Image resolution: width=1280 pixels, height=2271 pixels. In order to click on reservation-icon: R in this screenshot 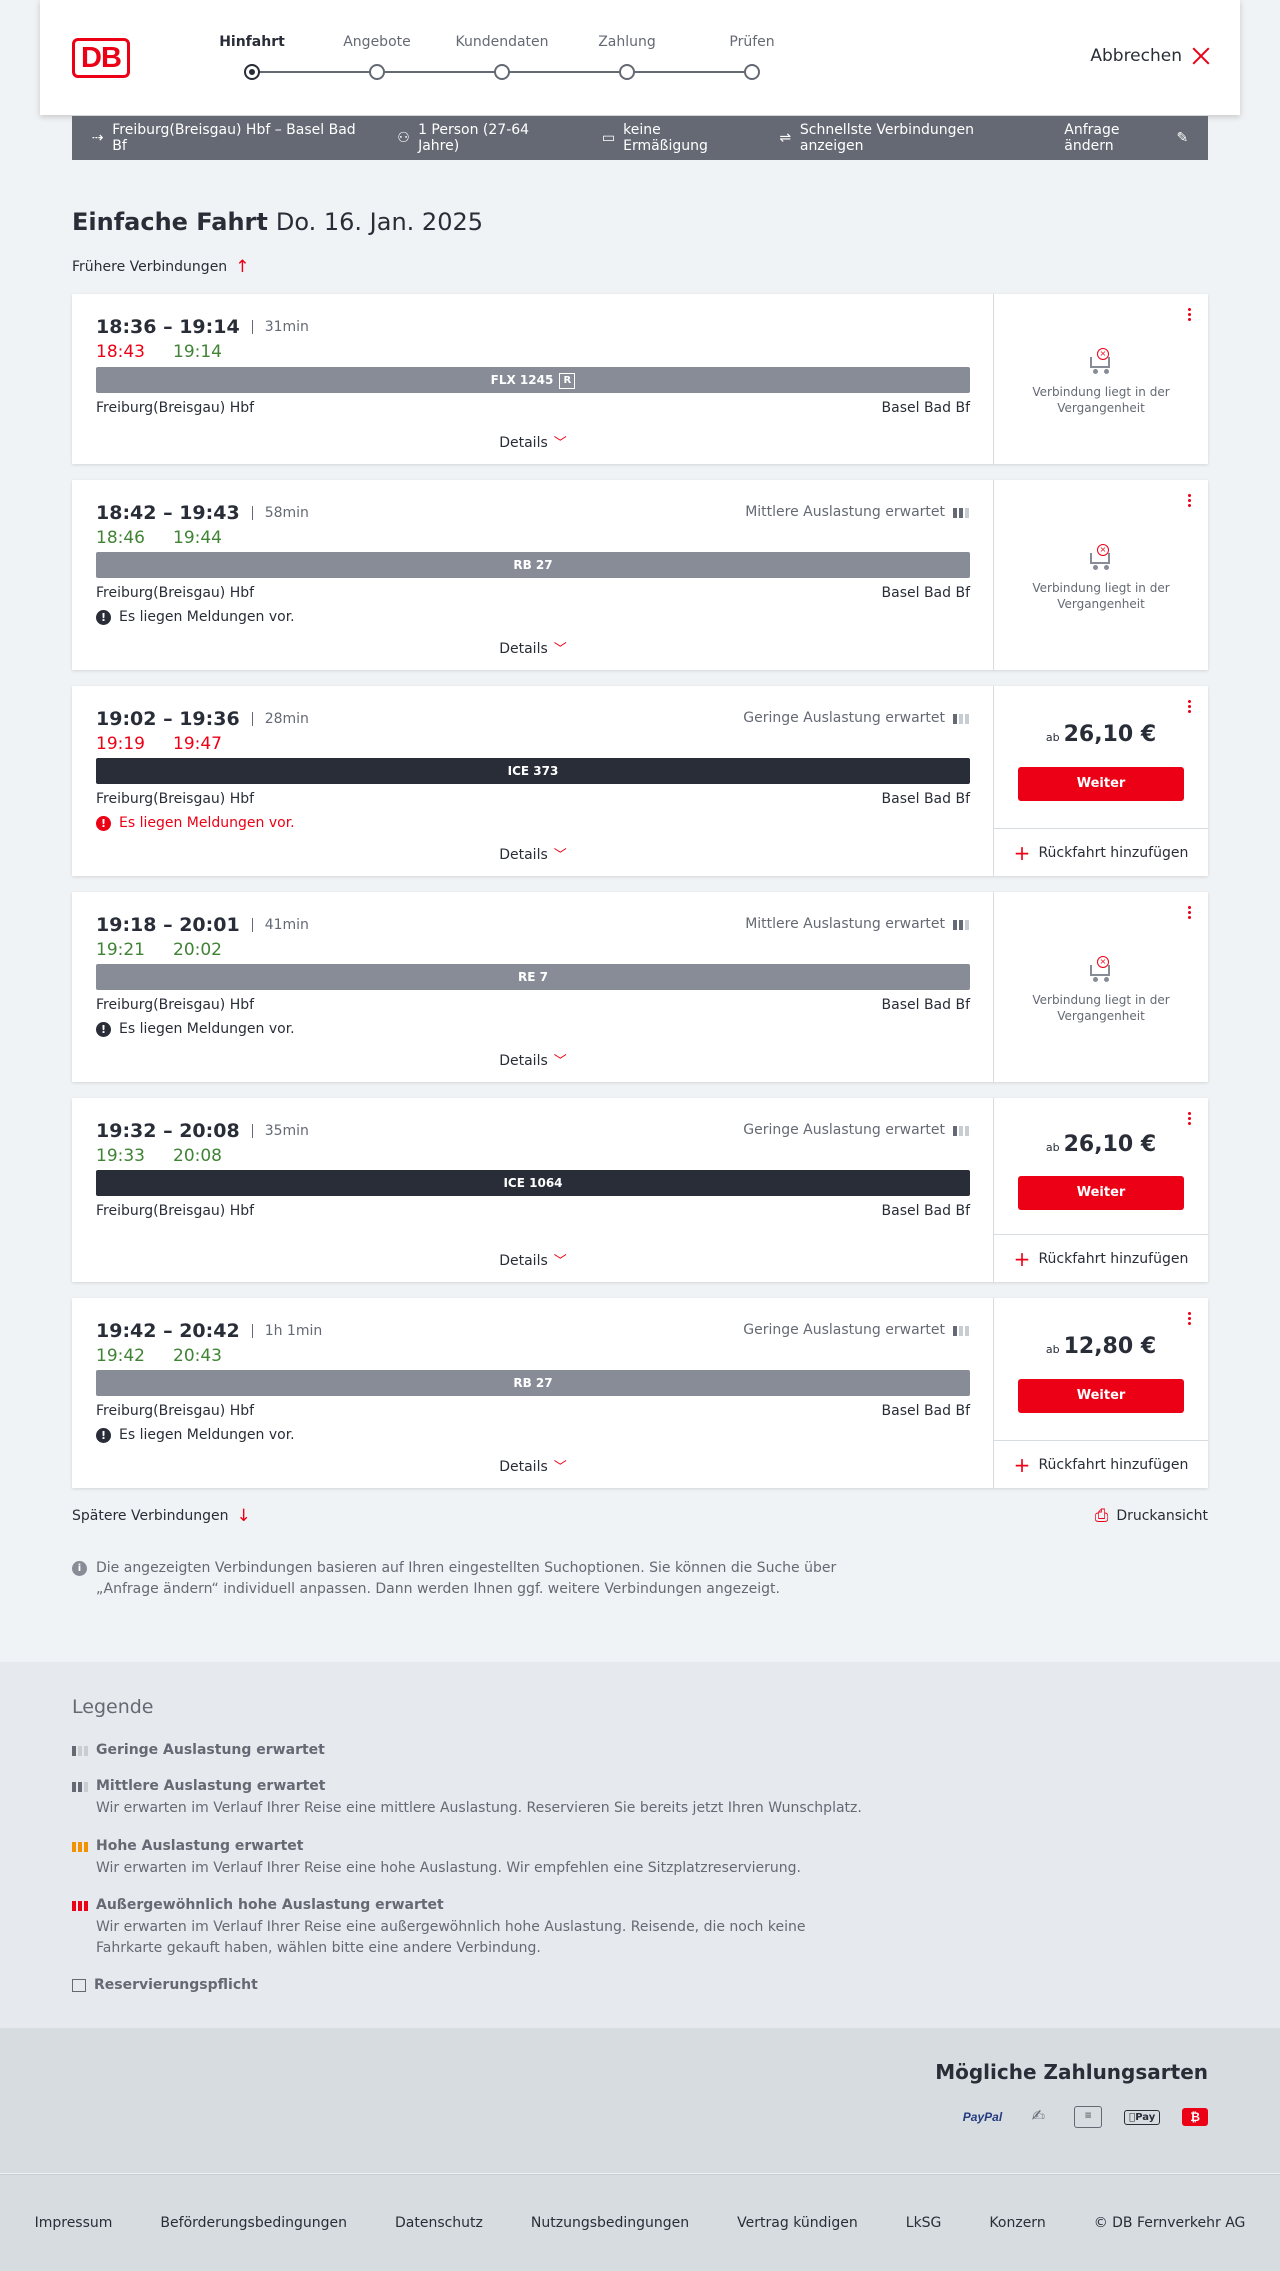, I will do `click(567, 380)`.